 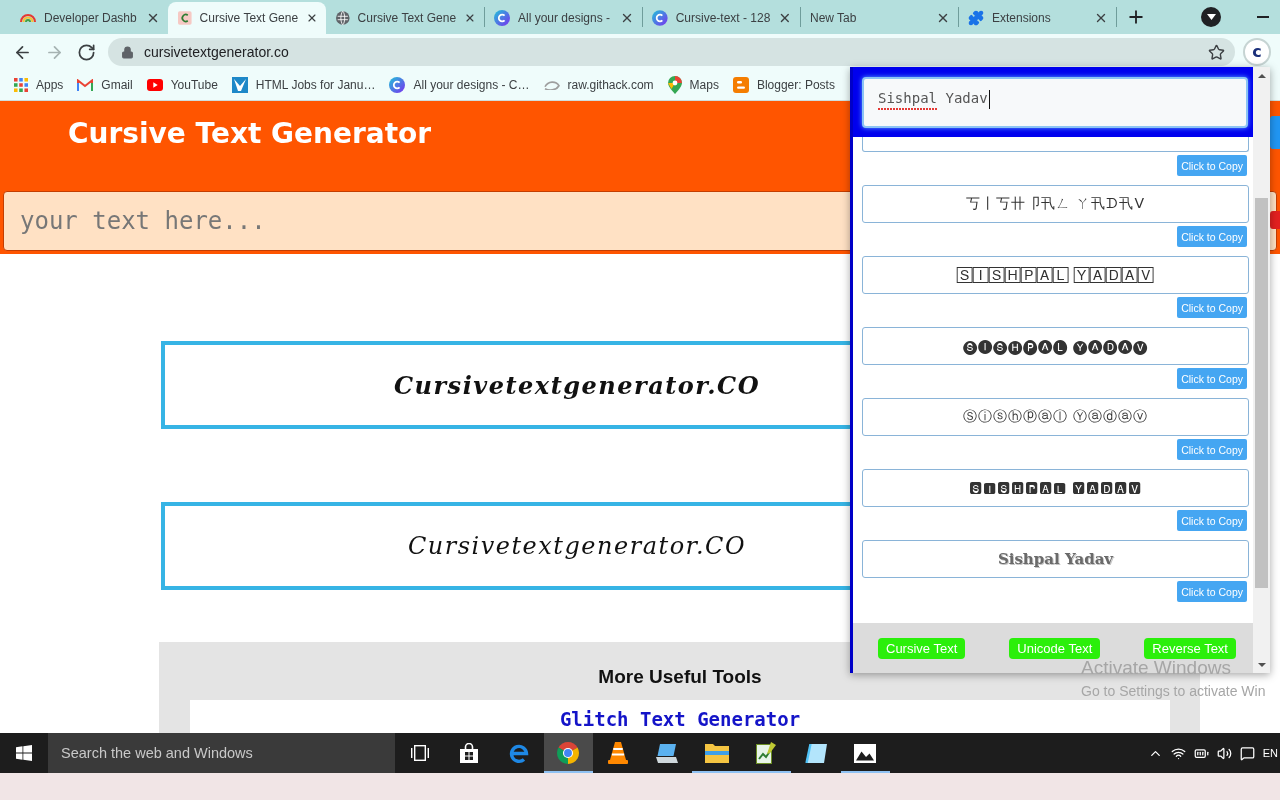 I want to click on task-view-icon, so click(x=419, y=753).